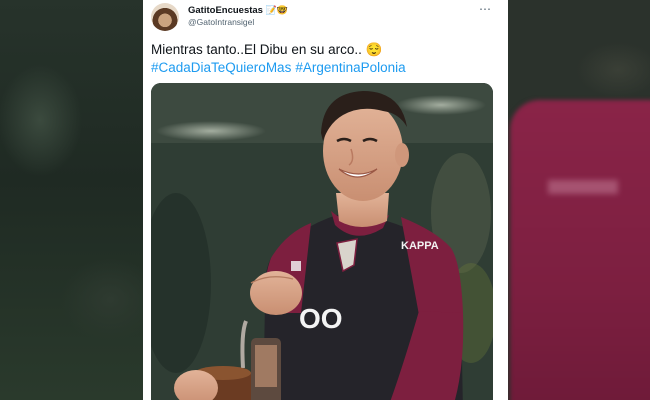 Image resolution: width=650 pixels, height=400 pixels. What do you see at coordinates (225, 10) in the screenshot?
I see `author-name-text: GatitoEncuestas` at bounding box center [225, 10].